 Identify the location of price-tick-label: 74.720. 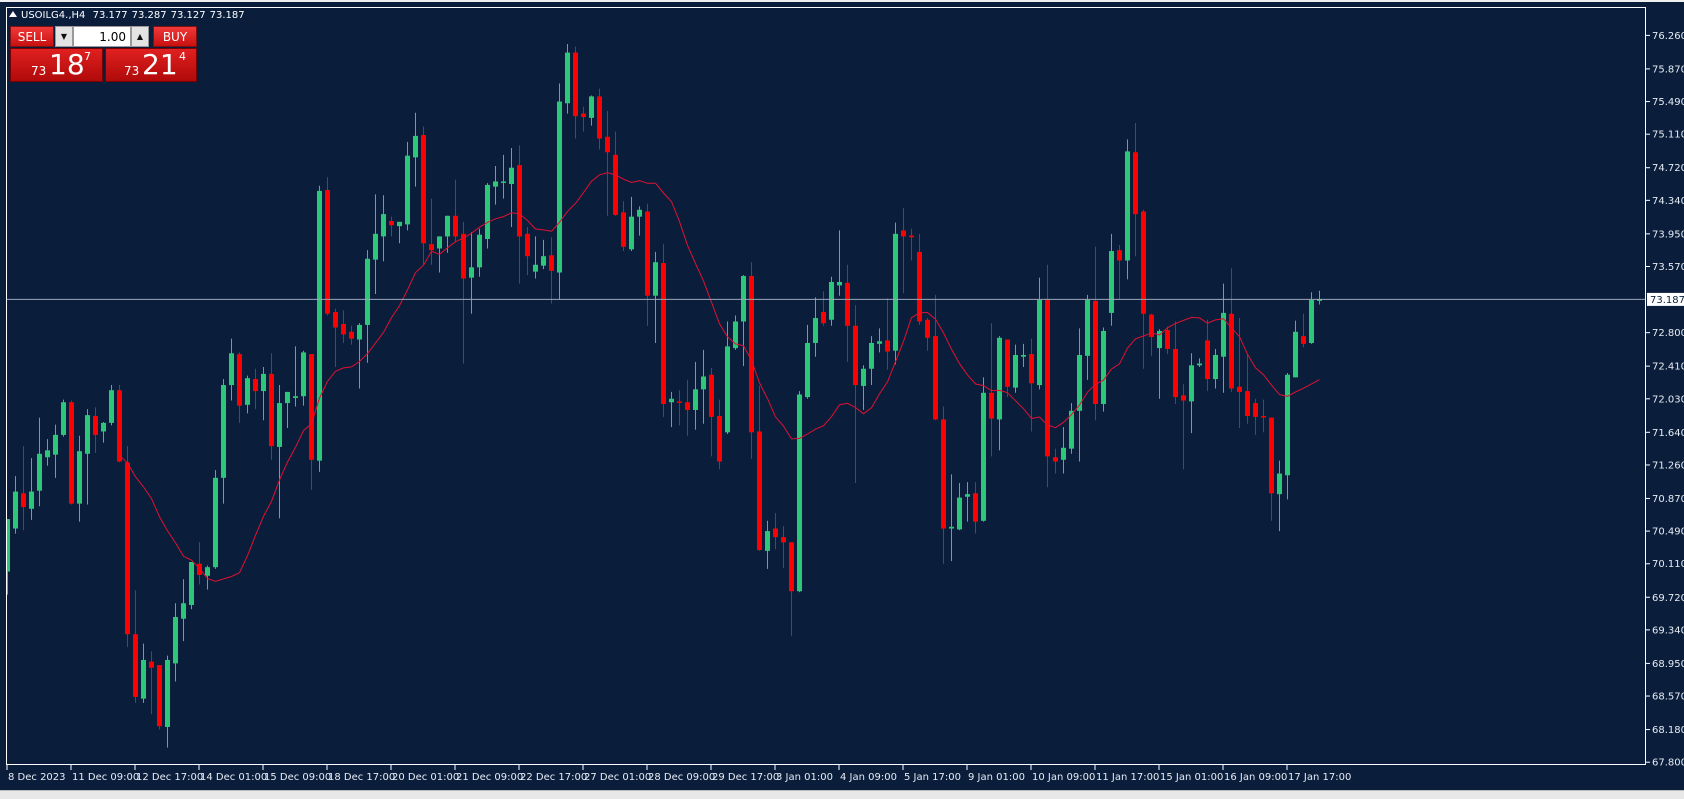
(1668, 168).